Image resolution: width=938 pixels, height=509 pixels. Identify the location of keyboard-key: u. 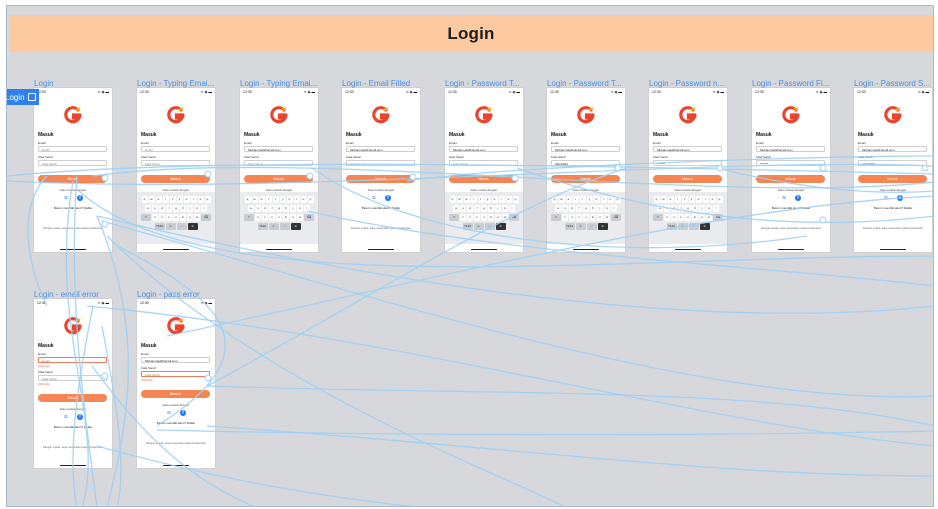
(698, 199).